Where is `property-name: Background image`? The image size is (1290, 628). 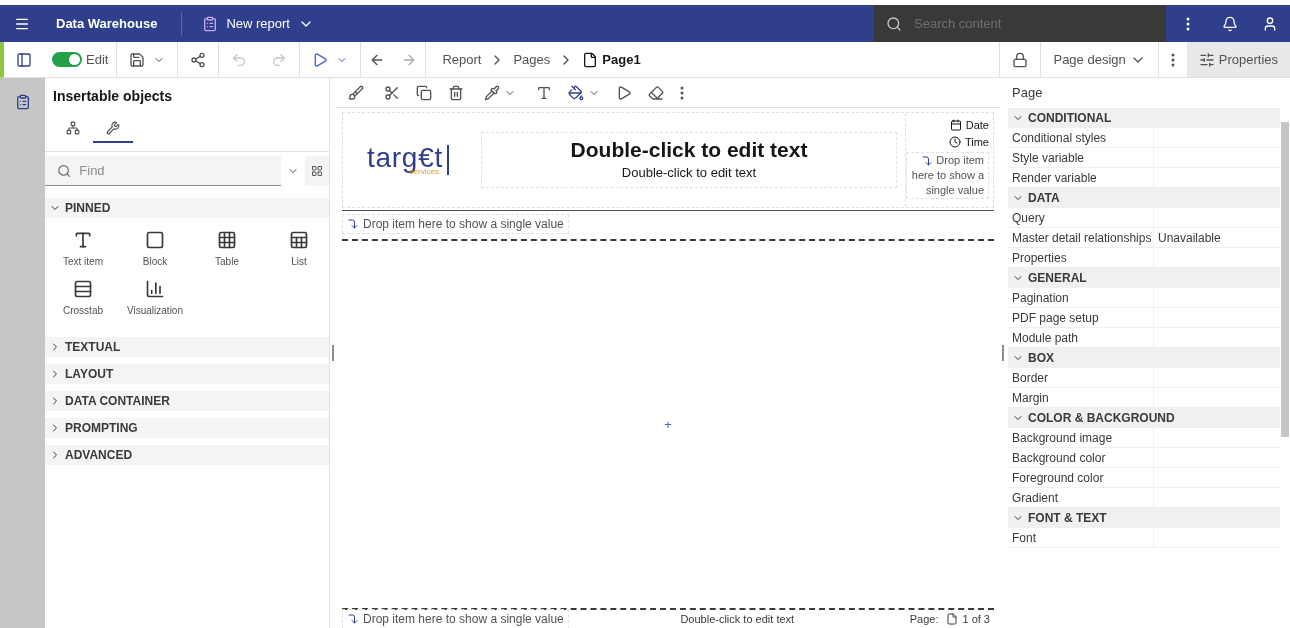
property-name: Background image is located at coordinates (1081, 437).